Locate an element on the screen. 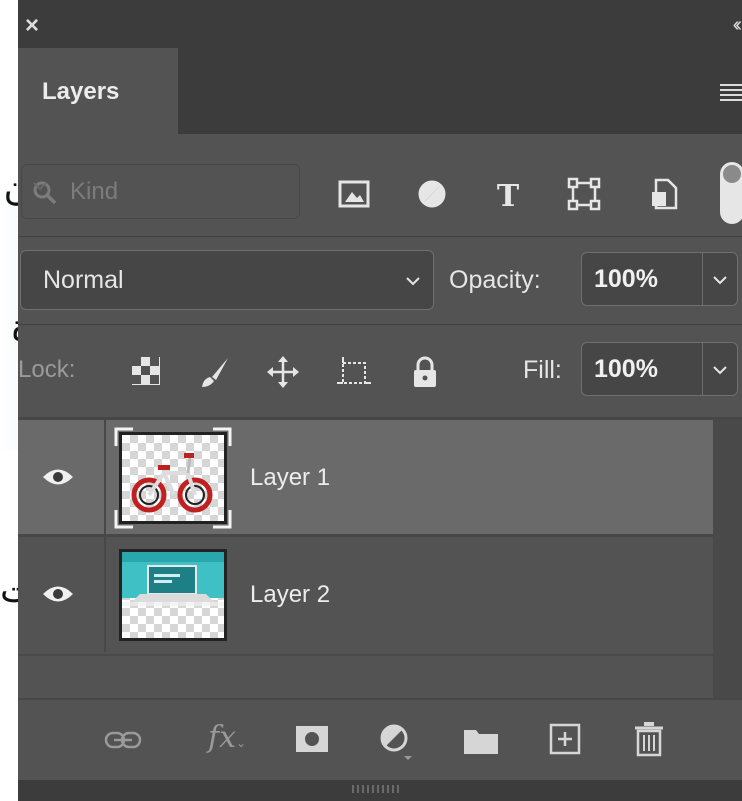 This screenshot has height=801, width=742. panel-title-bar: × ‹‹ is located at coordinates (380, 24).